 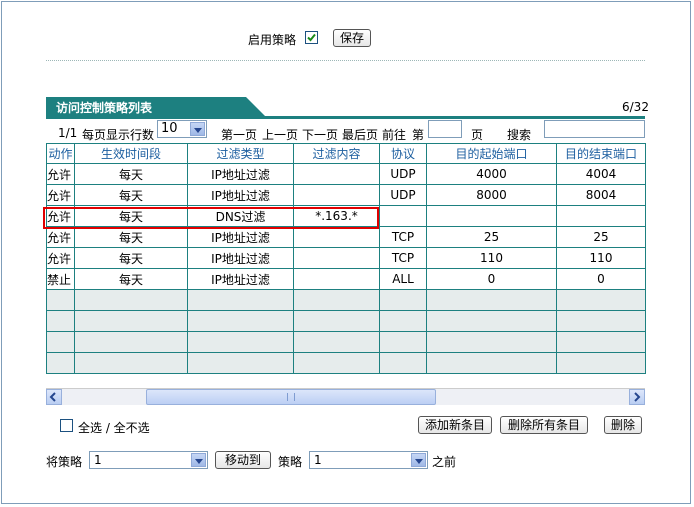 I want to click on column-header: 生效时间段, so click(x=131, y=153).